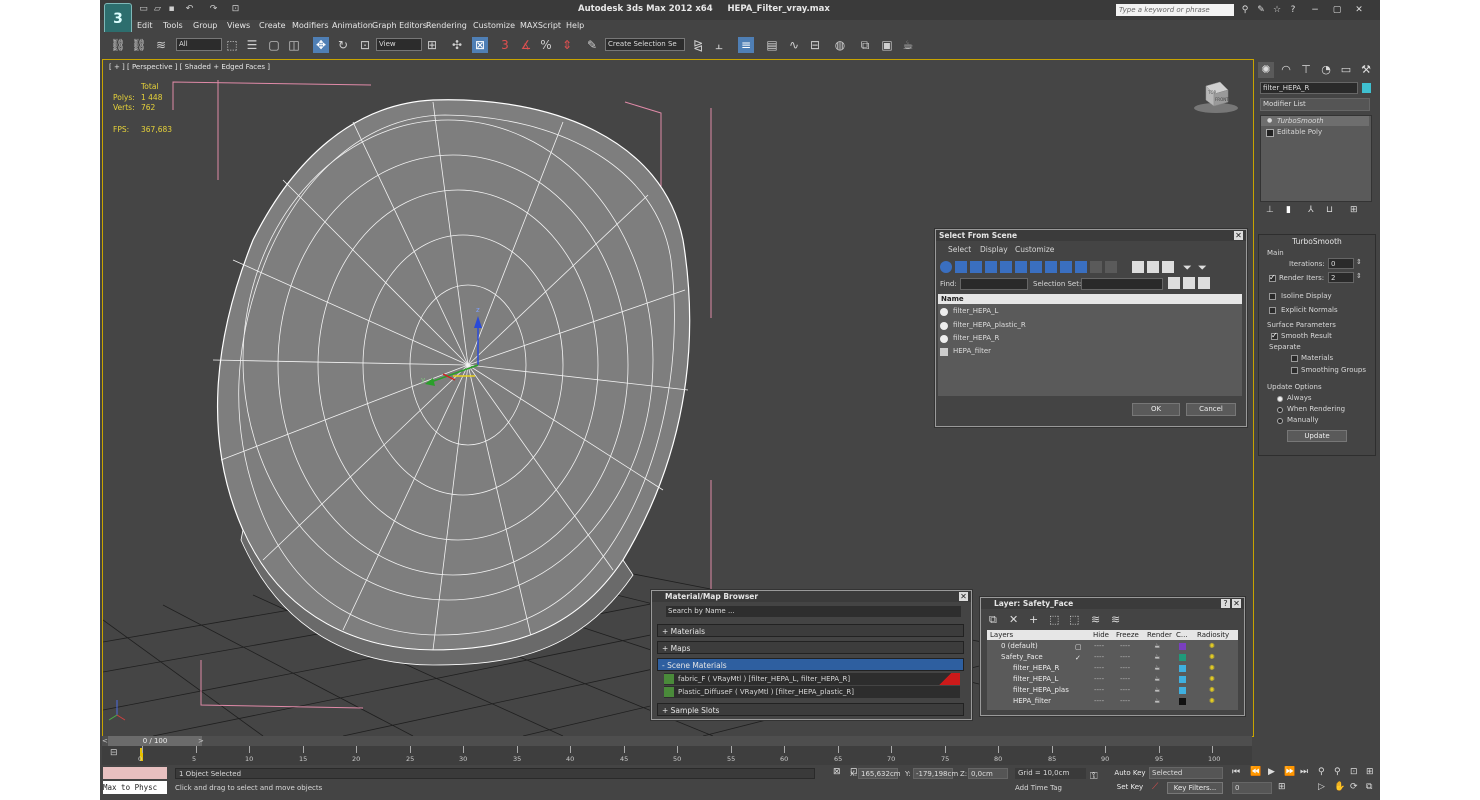 The height and width of the screenshot is (800, 1480). Describe the element at coordinates (365, 45) in the screenshot. I see `select-and-scale-icon: ⊡` at that location.